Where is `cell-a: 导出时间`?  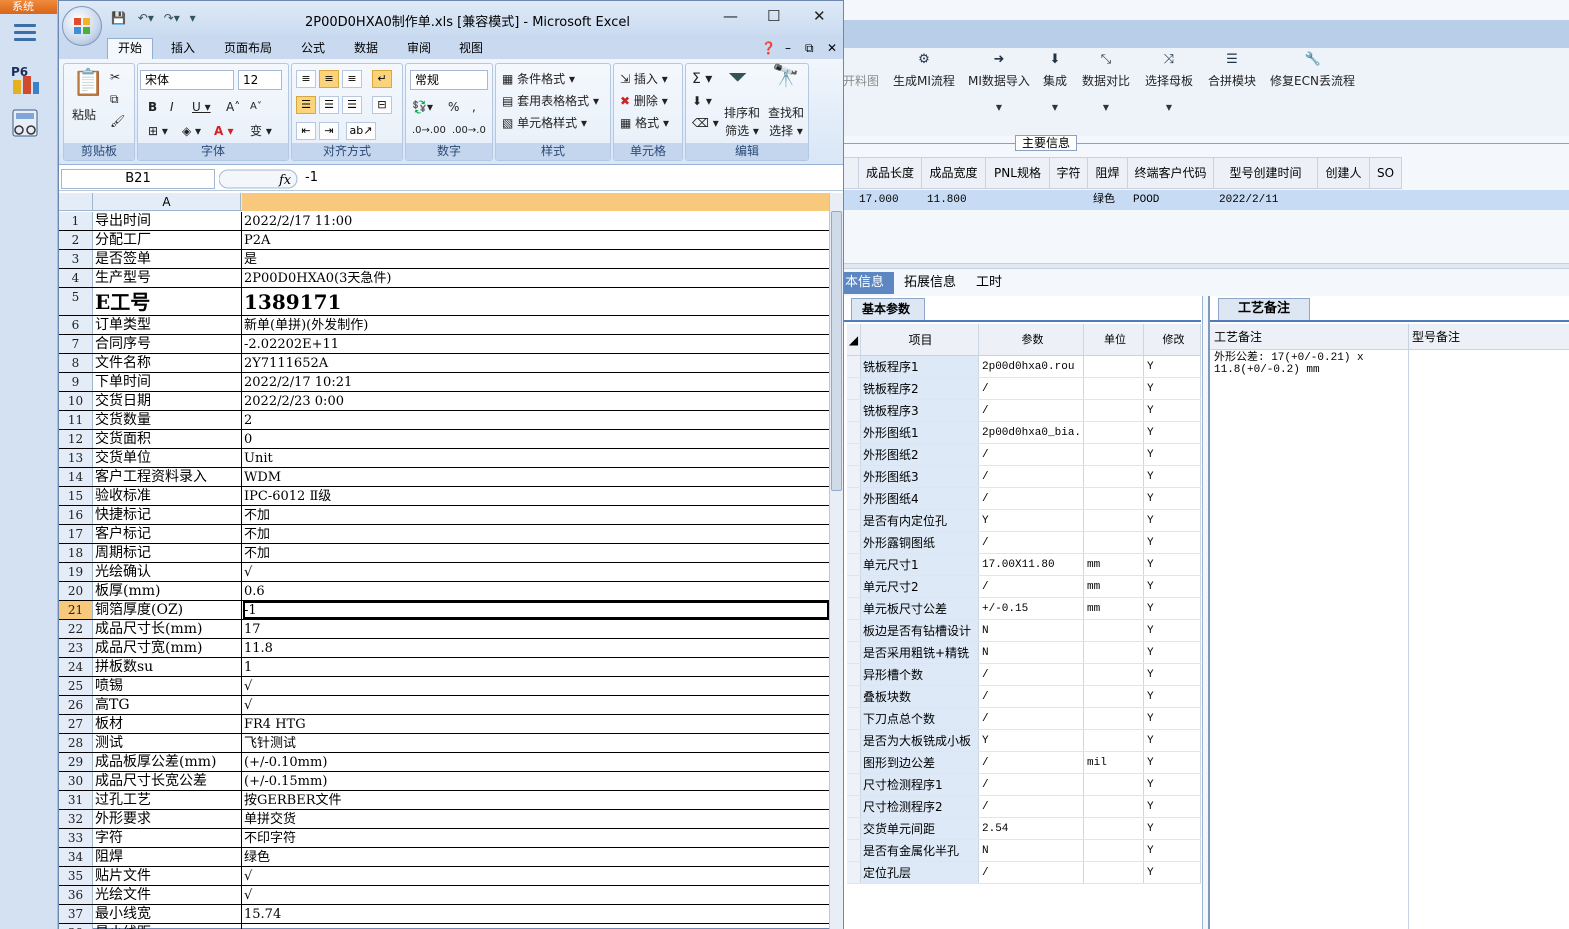 cell-a: 导出时间 is located at coordinates (168, 221).